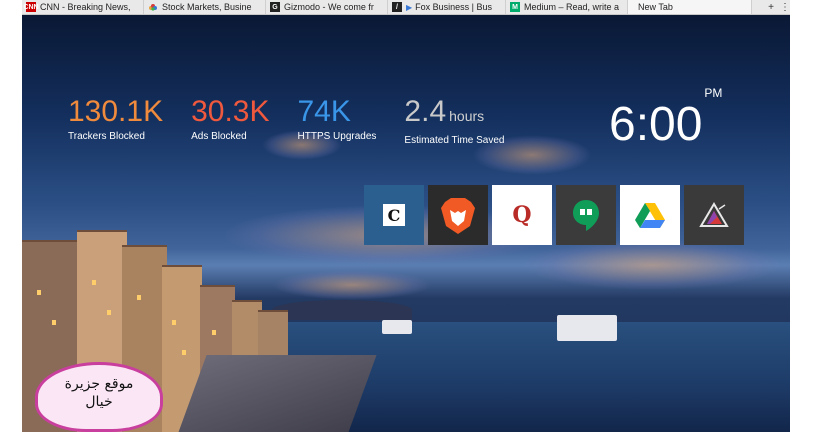  What do you see at coordinates (106, 136) in the screenshot?
I see `stat-label: Trackers Blocked` at bounding box center [106, 136].